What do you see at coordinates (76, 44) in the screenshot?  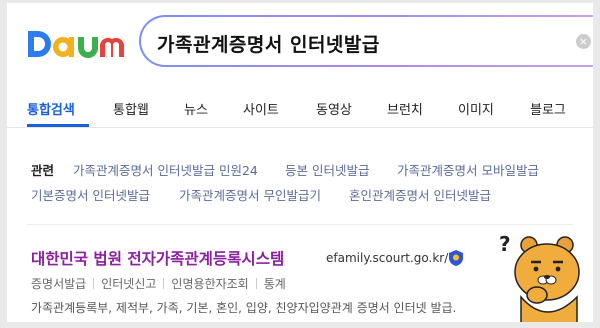 I see `daum-logo` at bounding box center [76, 44].